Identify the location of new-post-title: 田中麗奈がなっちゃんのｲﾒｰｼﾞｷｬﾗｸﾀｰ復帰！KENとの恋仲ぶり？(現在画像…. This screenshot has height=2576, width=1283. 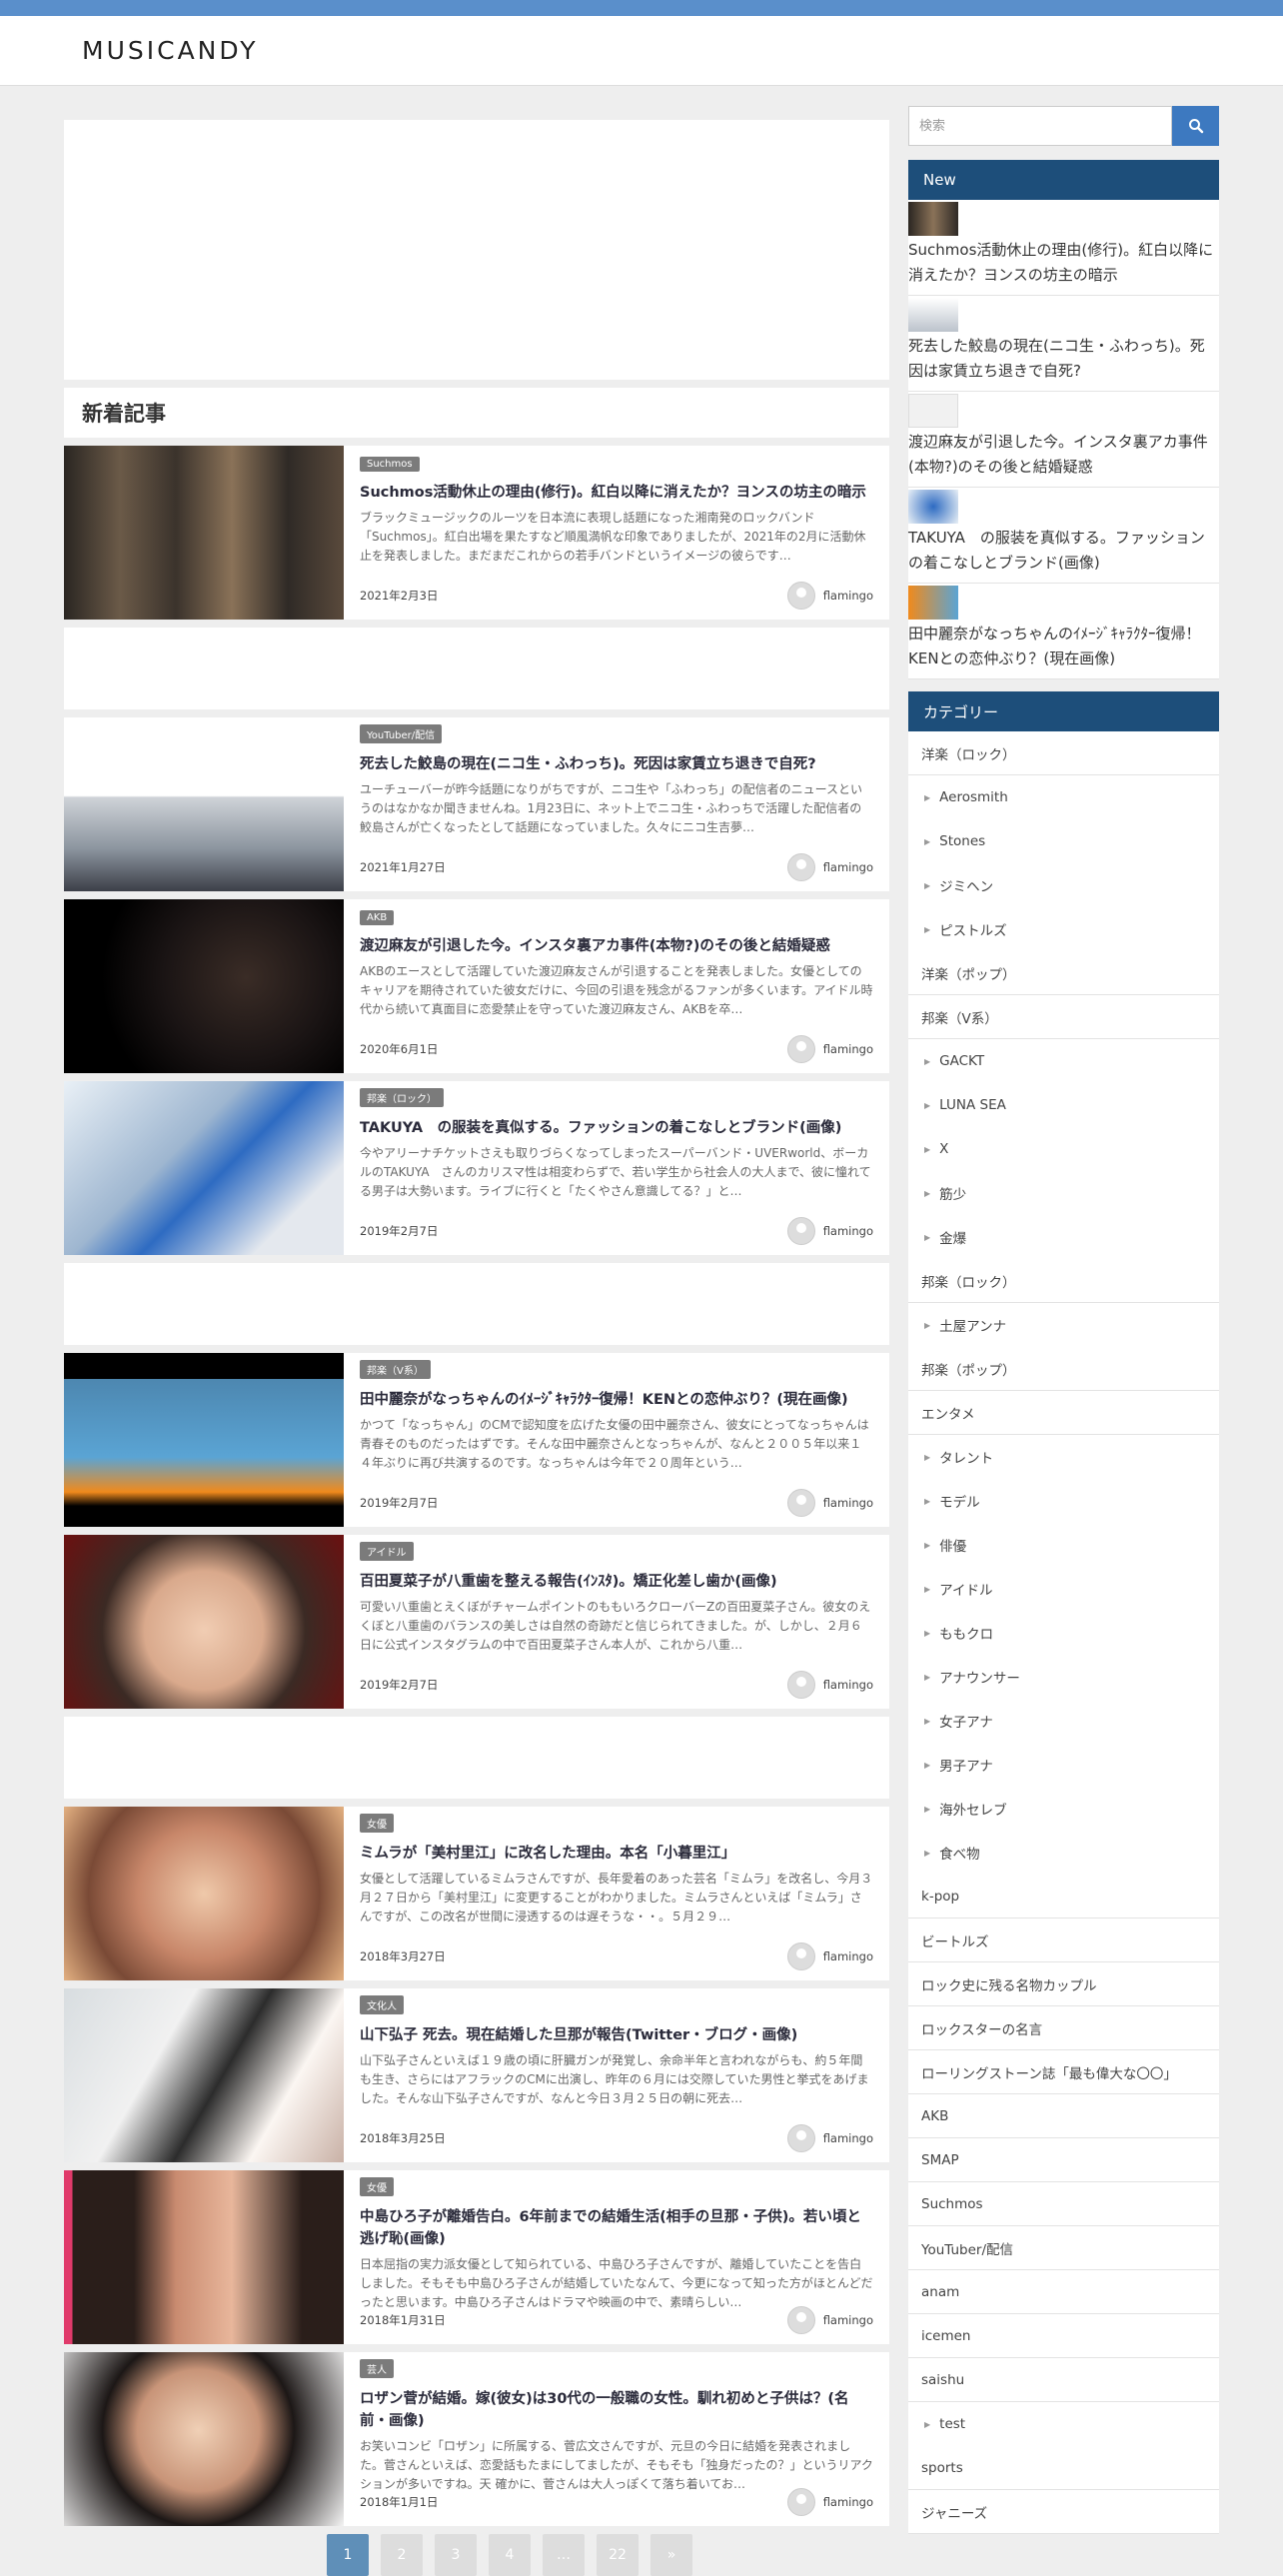
(1063, 646).